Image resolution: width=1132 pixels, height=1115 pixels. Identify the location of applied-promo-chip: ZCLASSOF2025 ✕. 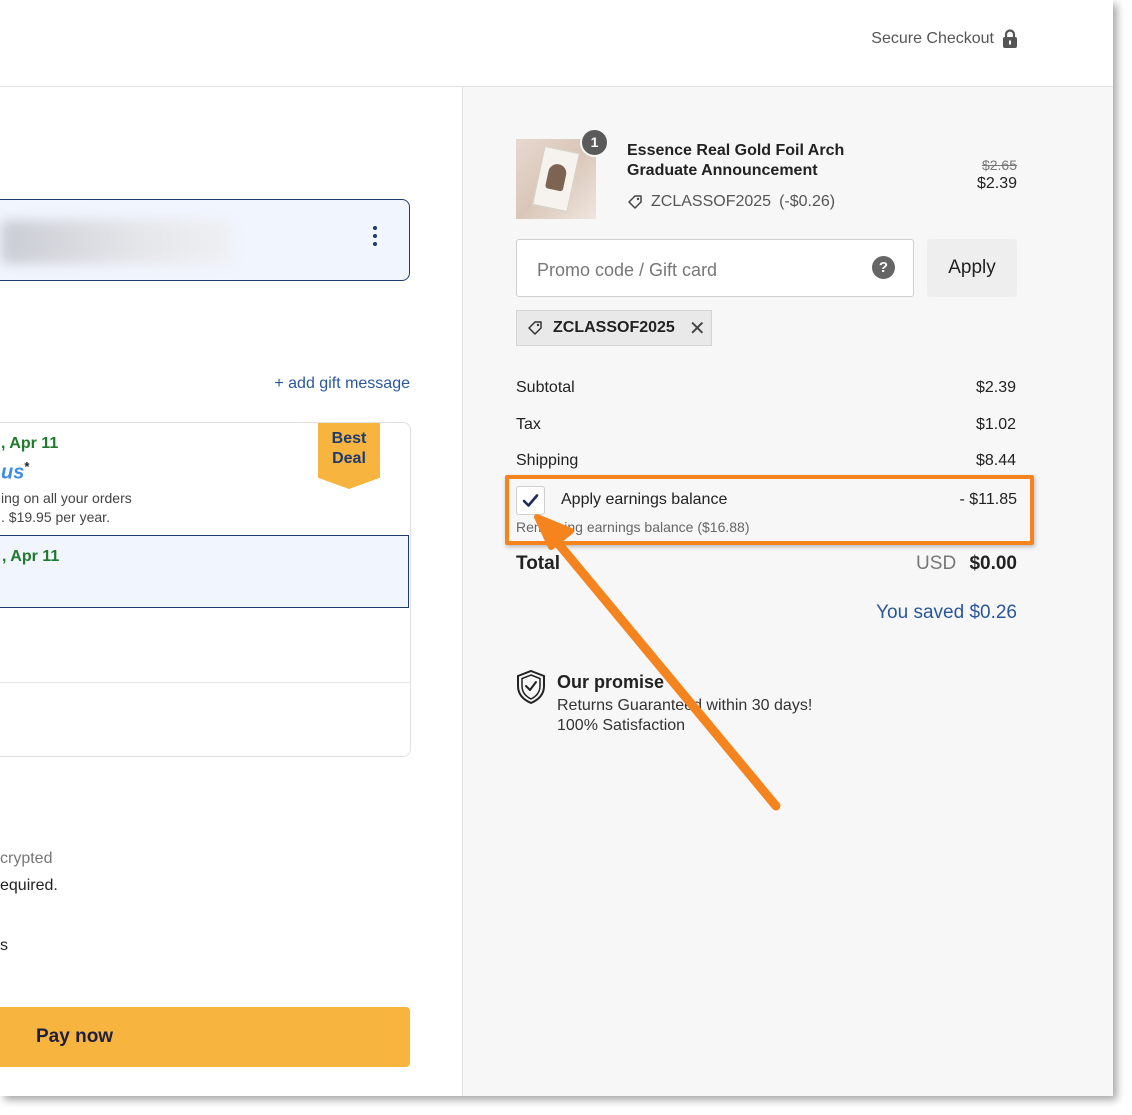
(614, 328).